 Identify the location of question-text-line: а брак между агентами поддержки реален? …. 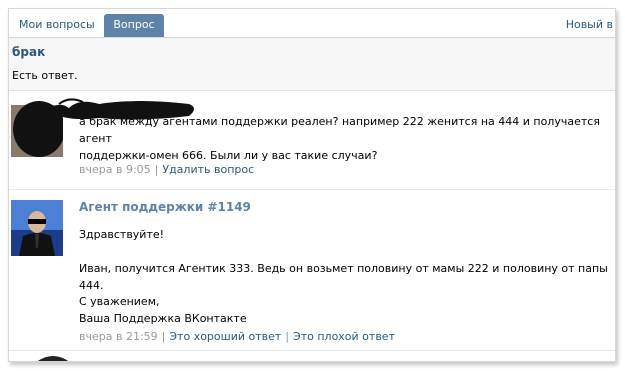
(339, 130).